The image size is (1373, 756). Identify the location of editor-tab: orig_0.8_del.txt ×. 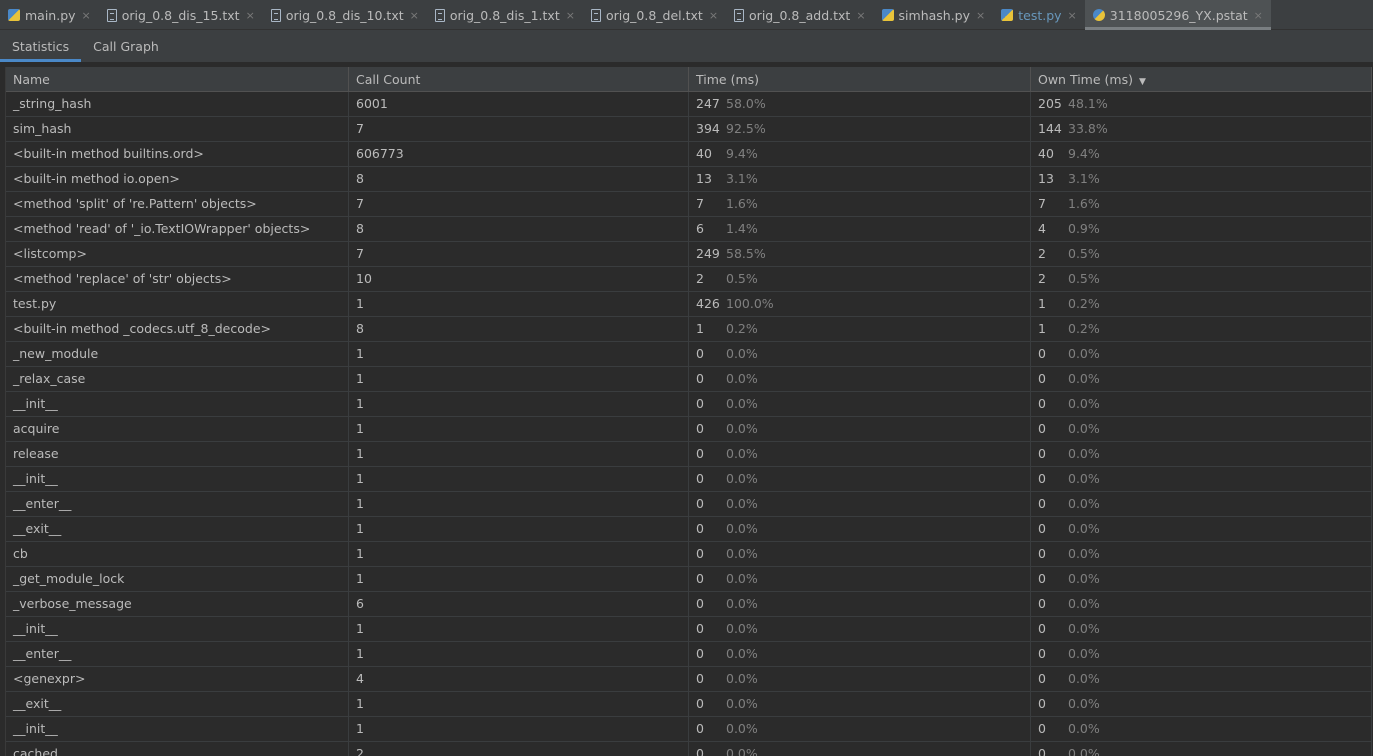
(654, 15).